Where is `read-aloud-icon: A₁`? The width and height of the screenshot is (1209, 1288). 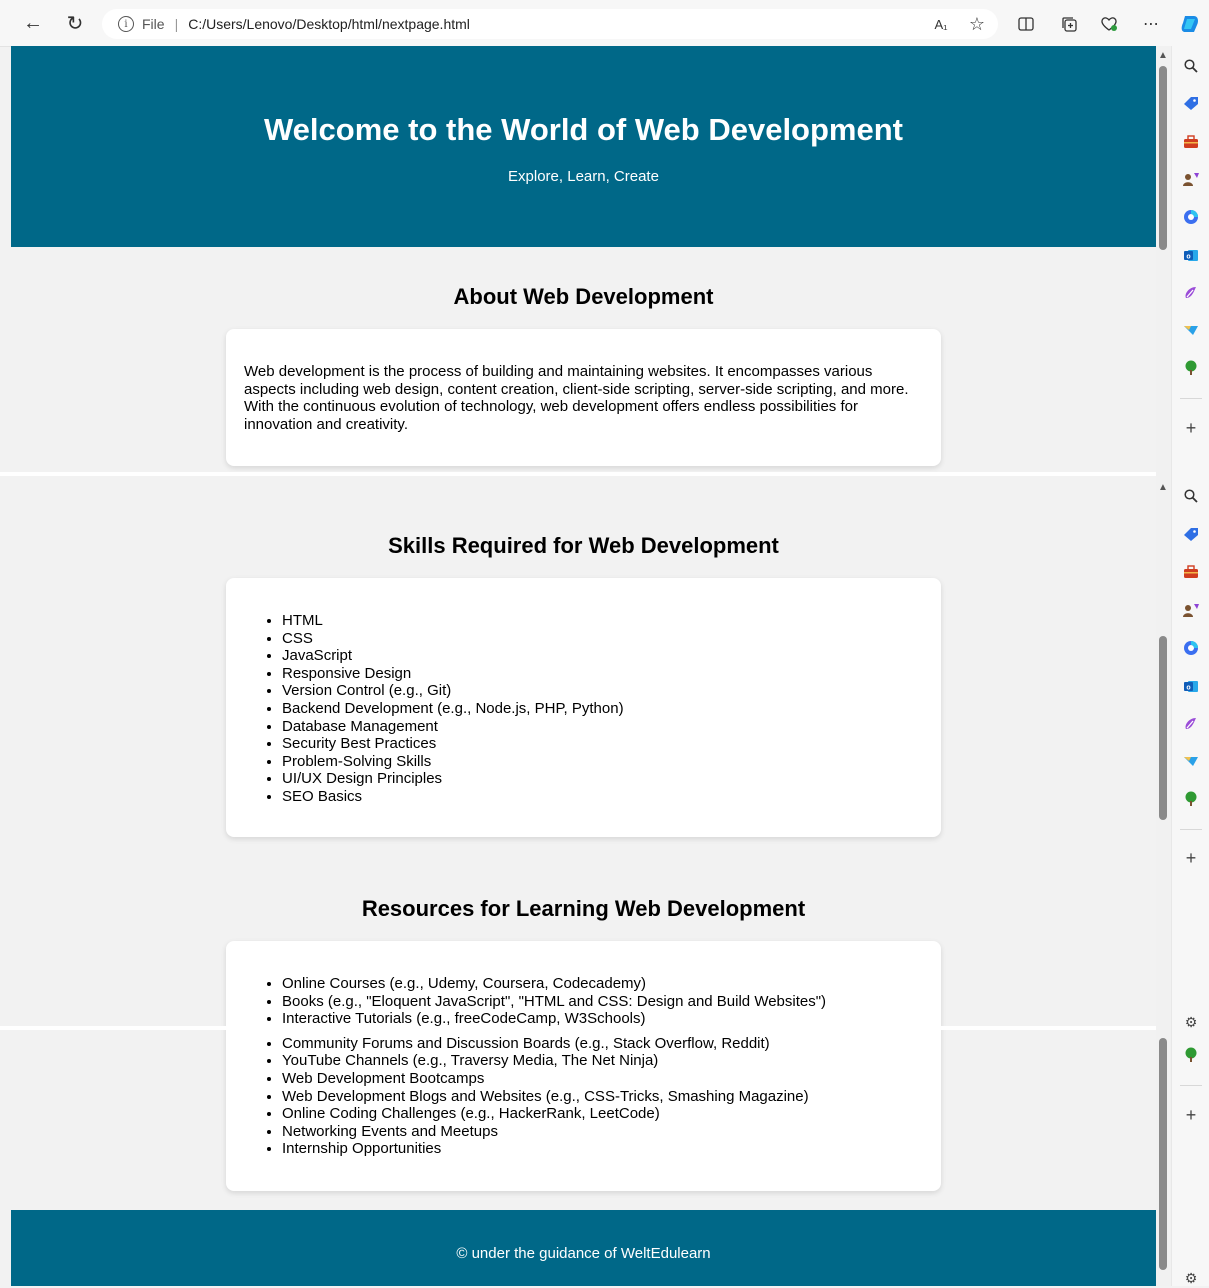 read-aloud-icon: A₁ is located at coordinates (941, 24).